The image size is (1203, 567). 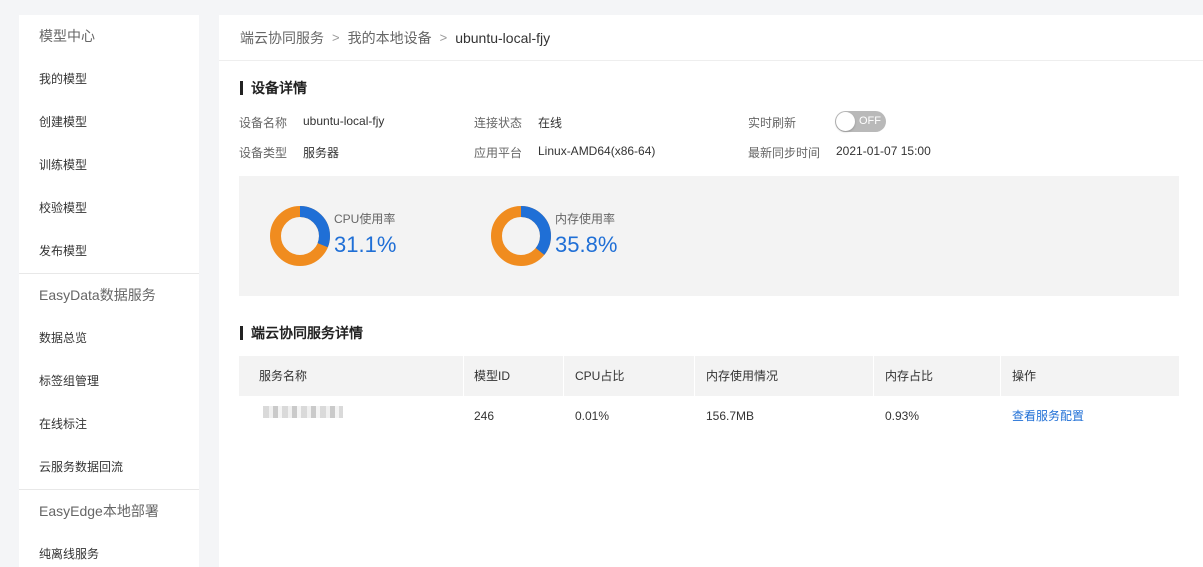 I want to click on breadcrumb-my-local-devices: 我的本地设备, so click(x=390, y=38).